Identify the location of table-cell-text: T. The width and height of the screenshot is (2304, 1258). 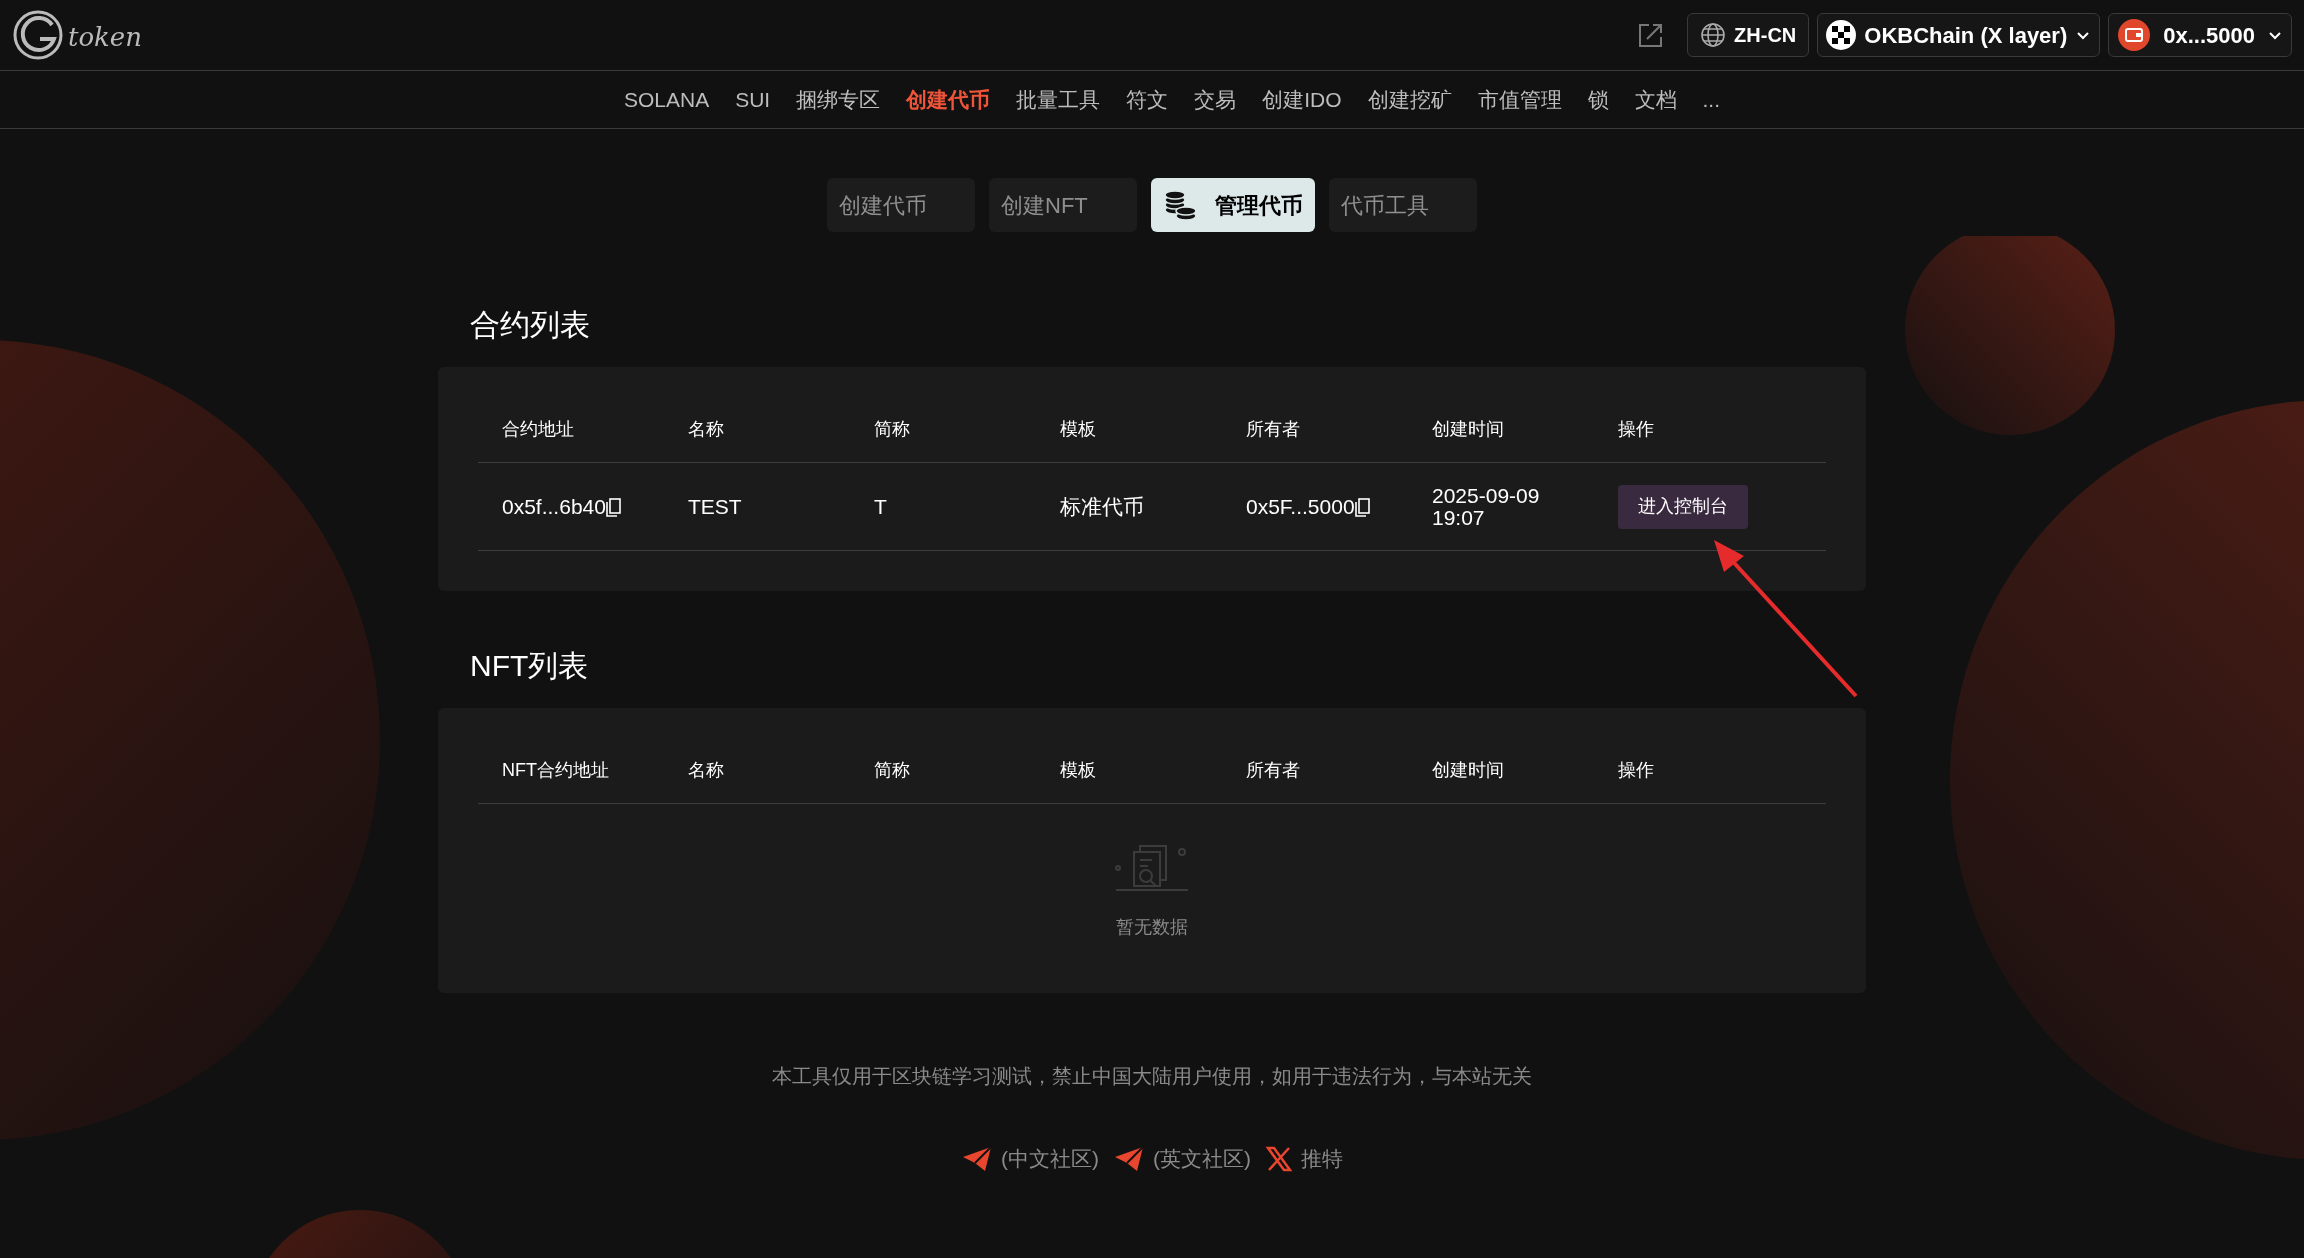
(880, 506).